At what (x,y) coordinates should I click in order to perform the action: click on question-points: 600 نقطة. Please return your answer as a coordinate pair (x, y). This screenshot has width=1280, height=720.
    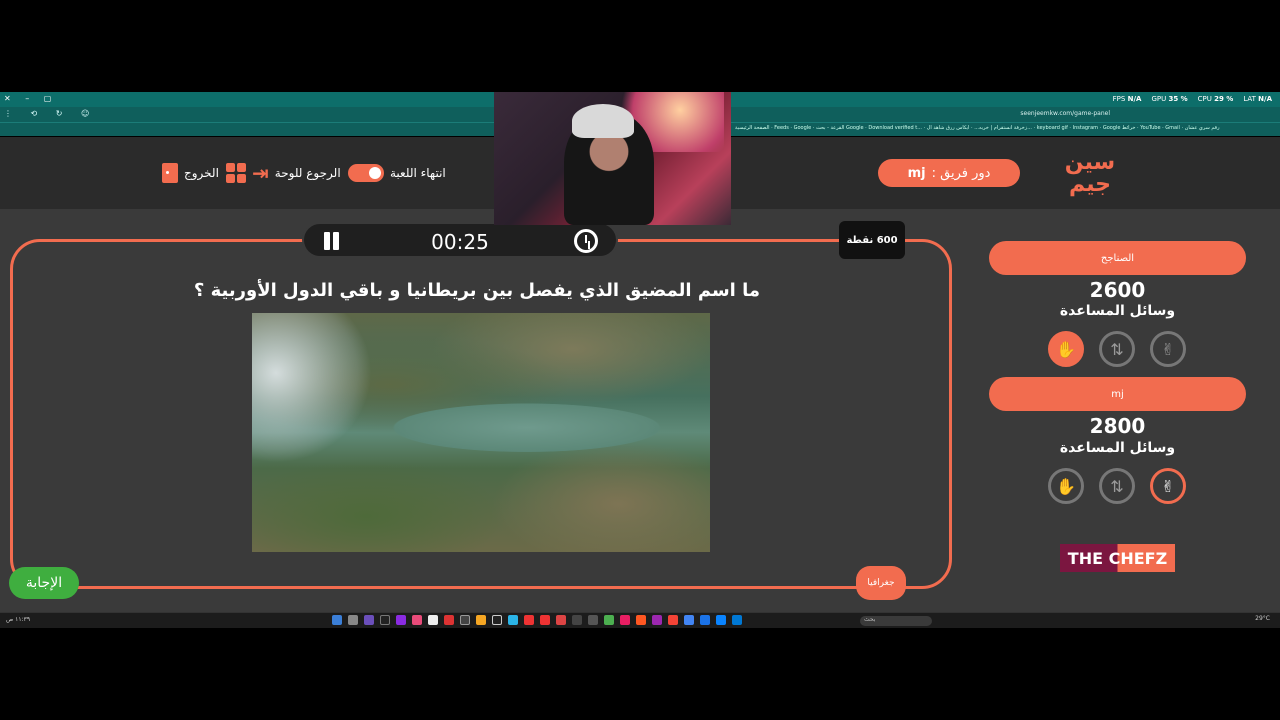
    Looking at the image, I should click on (872, 240).